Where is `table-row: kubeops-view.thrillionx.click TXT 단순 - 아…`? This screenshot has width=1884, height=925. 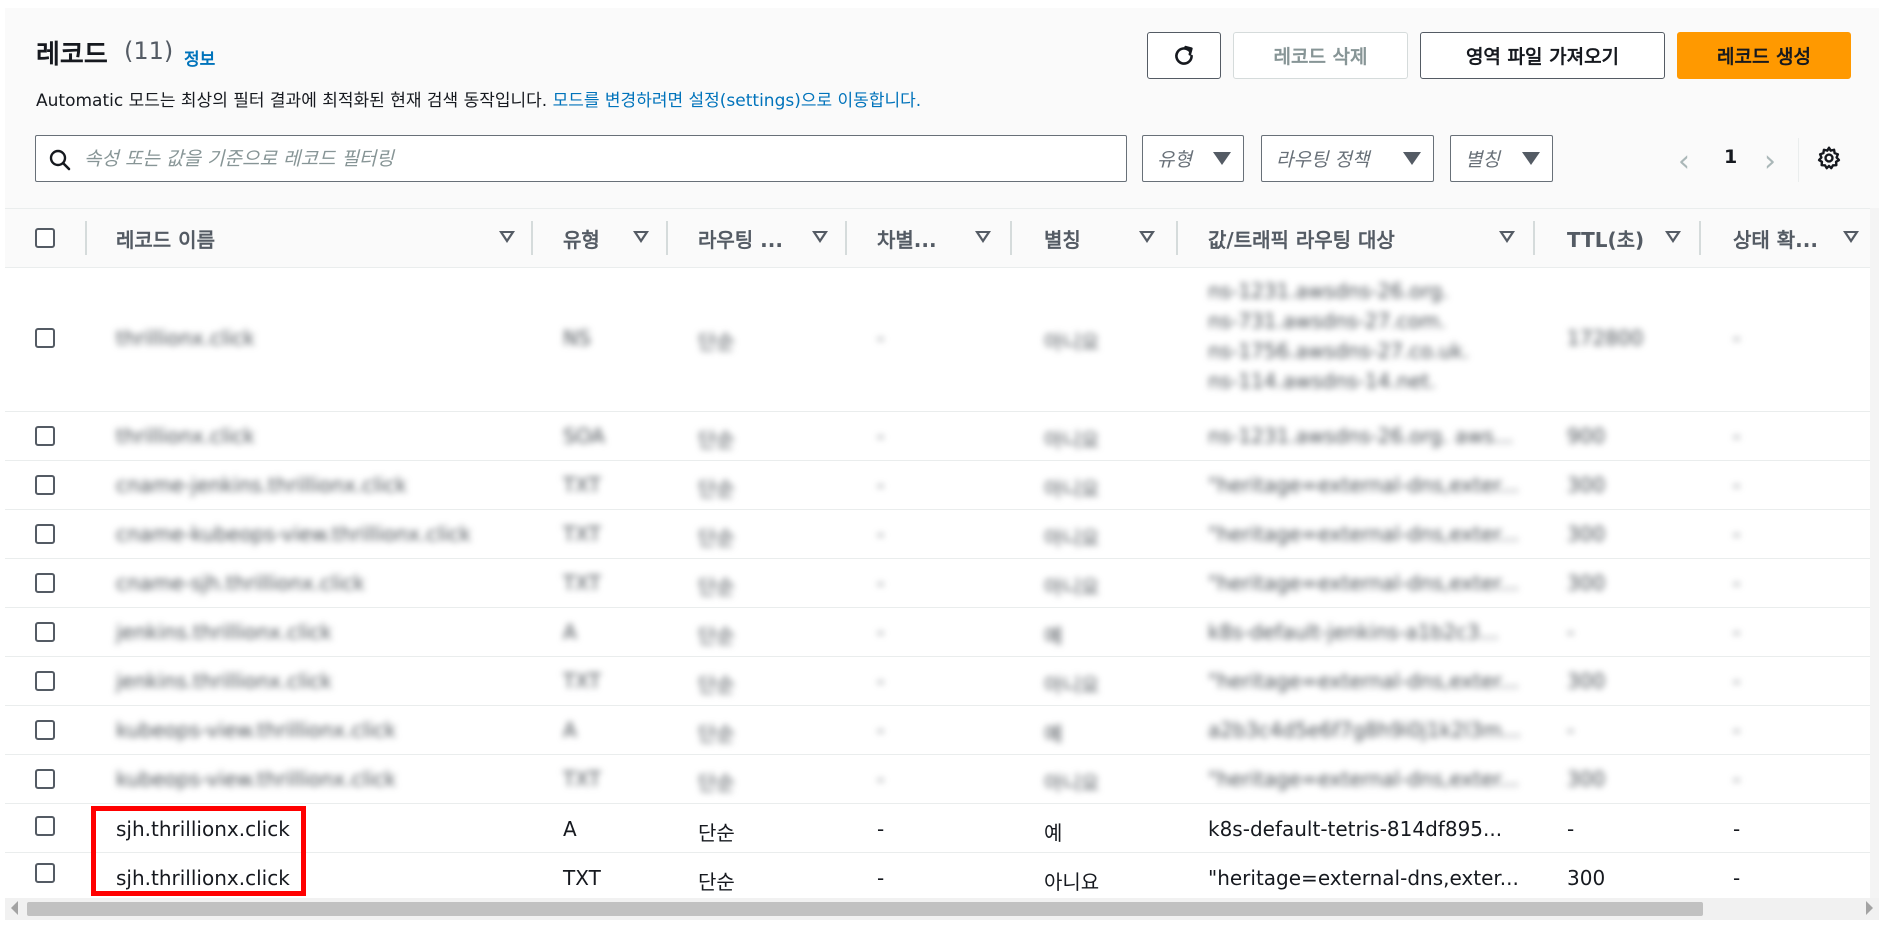
table-row: kubeops-view.thrillionx.click TXT 단순 - 아… is located at coordinates (942, 779).